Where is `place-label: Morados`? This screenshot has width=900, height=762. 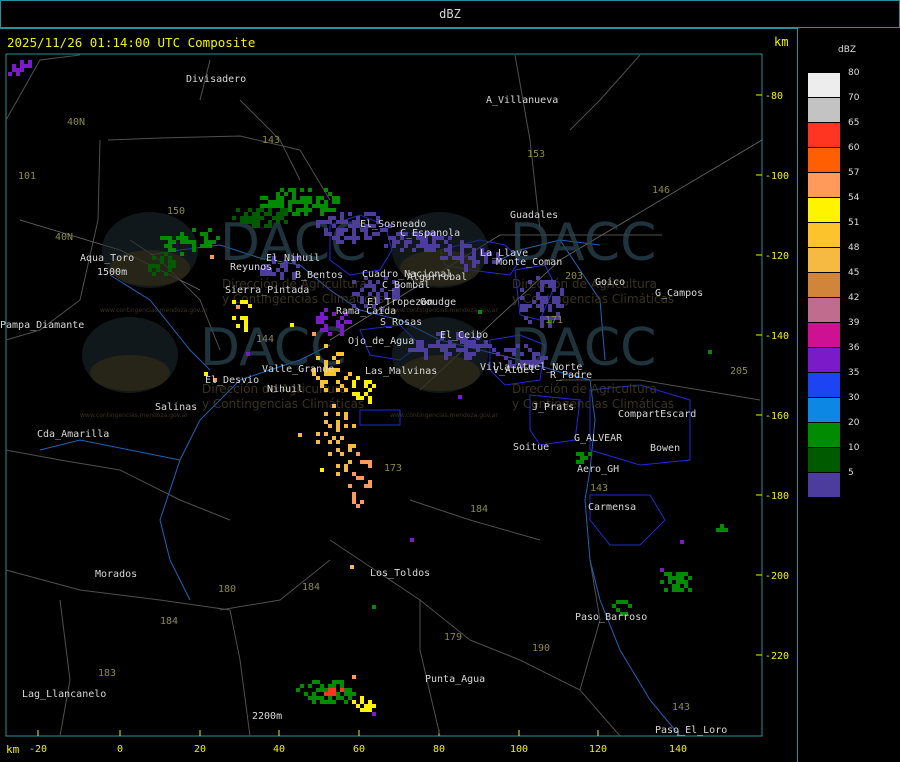
place-label: Morados is located at coordinates (116, 574).